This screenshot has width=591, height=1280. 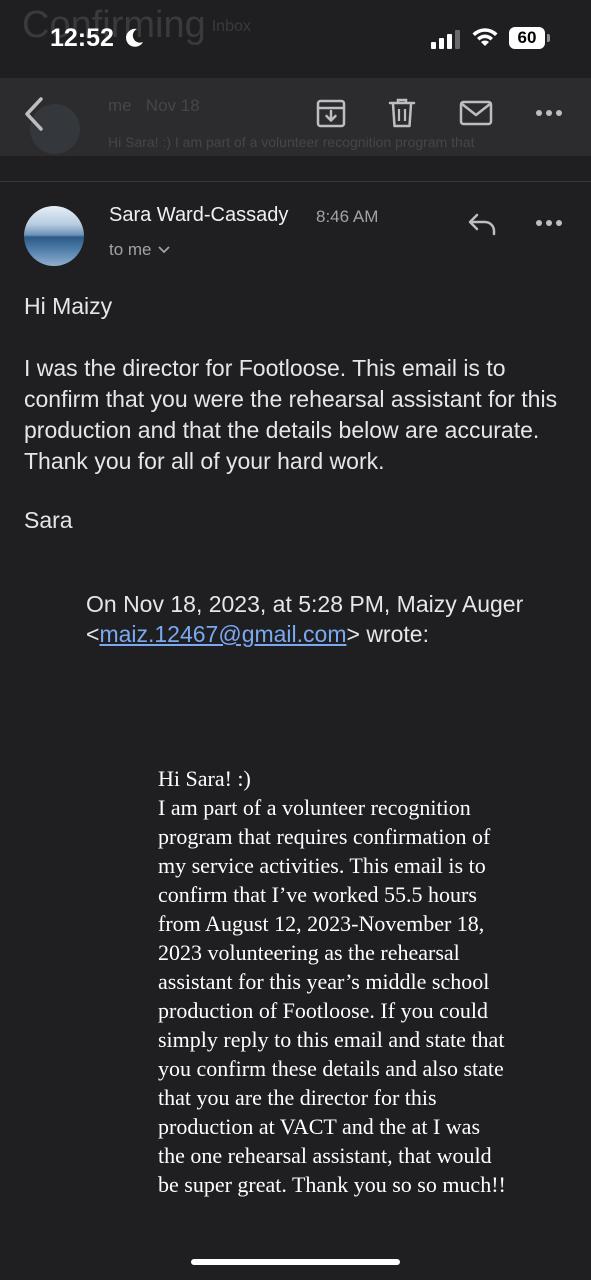 I want to click on avatar, so click(x=54, y=236).